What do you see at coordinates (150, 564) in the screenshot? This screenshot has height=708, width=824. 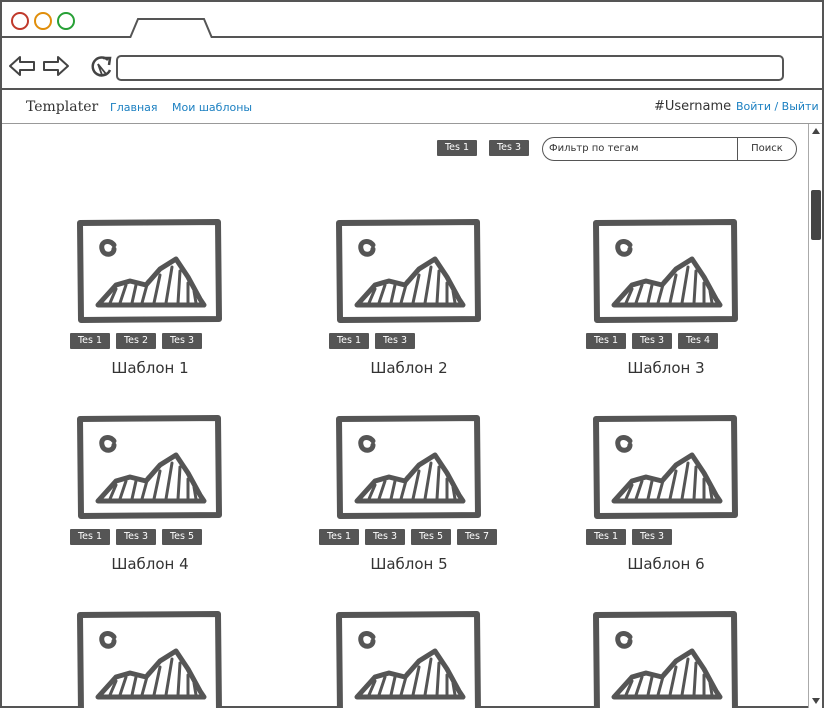 I see `template-title: Шаблон 4` at bounding box center [150, 564].